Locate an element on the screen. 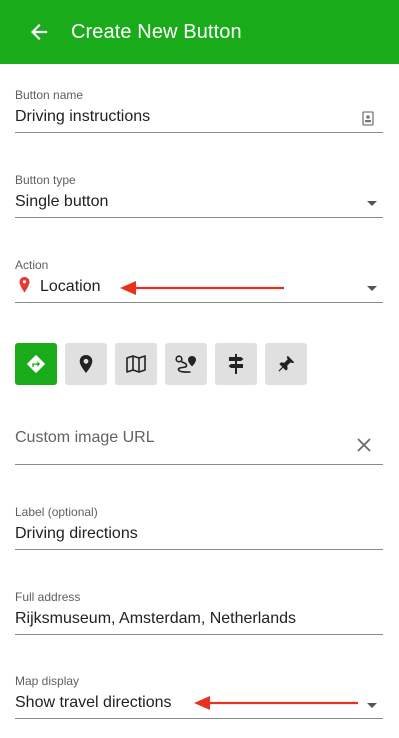  map-icon is located at coordinates (136, 364).